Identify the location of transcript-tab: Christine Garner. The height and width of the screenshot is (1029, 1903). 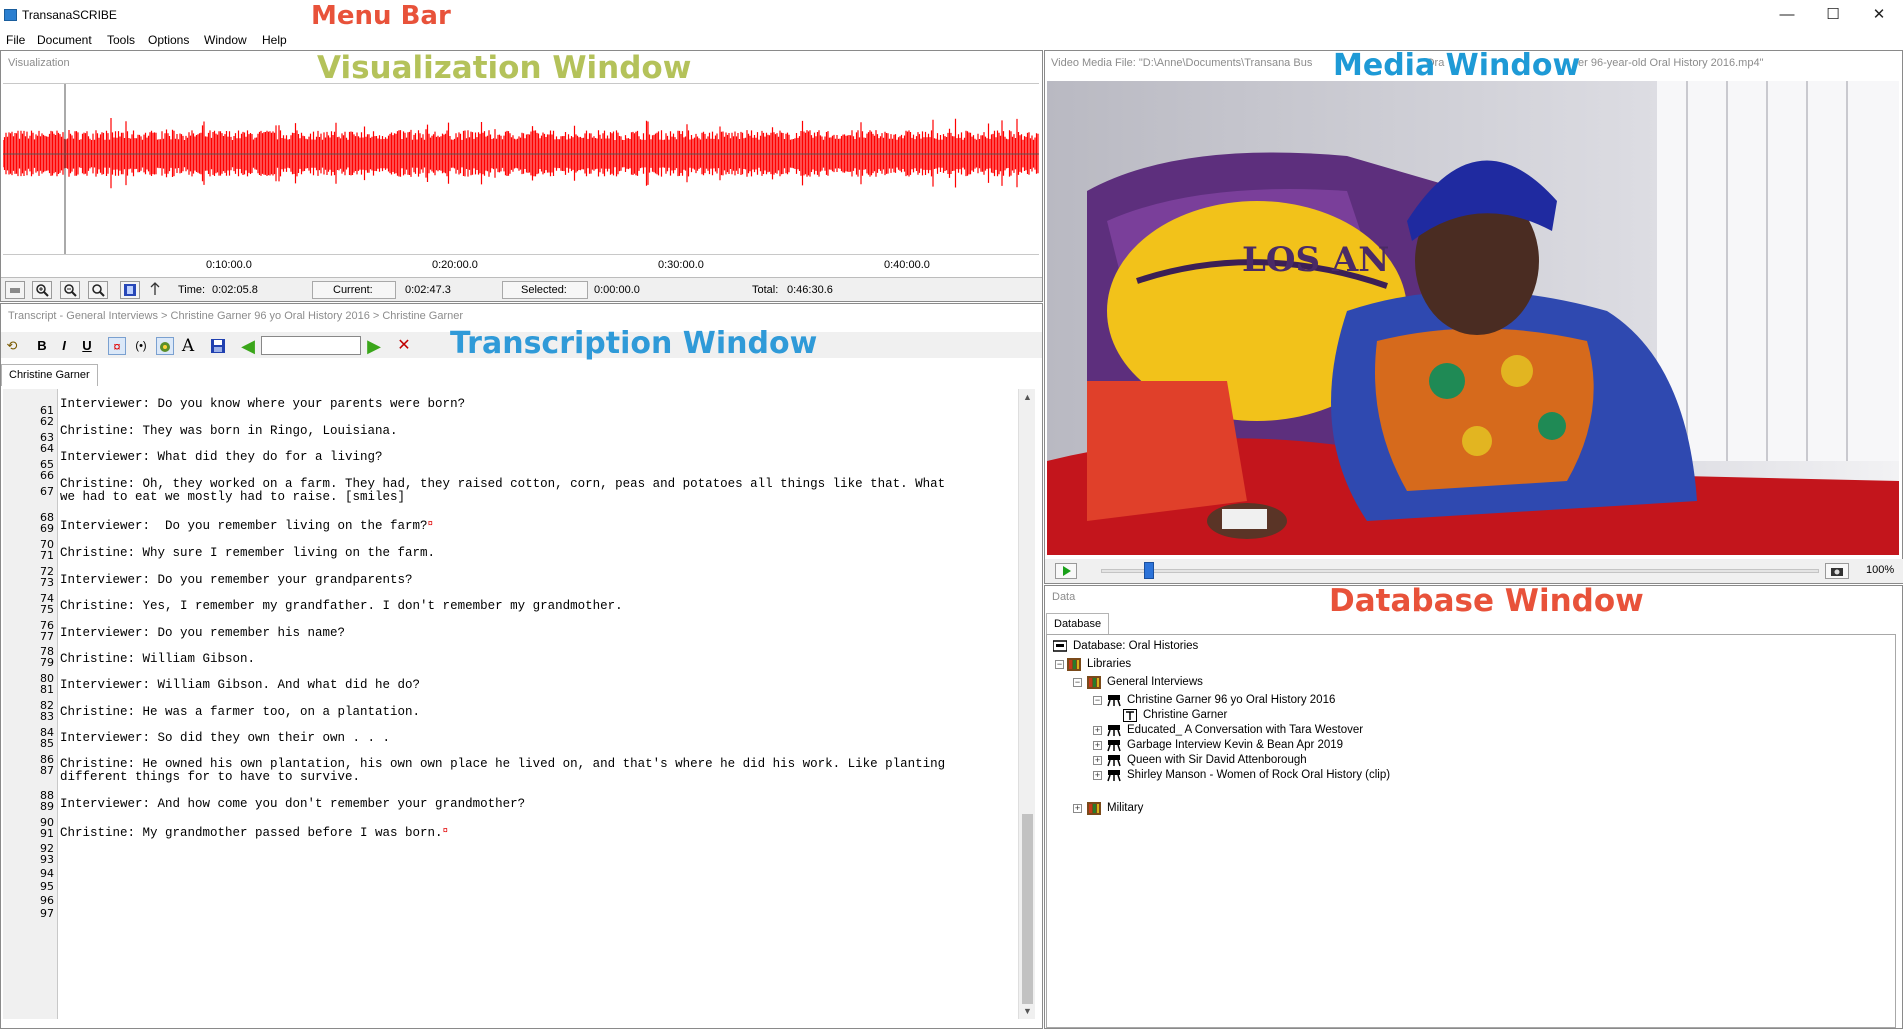
(49, 375).